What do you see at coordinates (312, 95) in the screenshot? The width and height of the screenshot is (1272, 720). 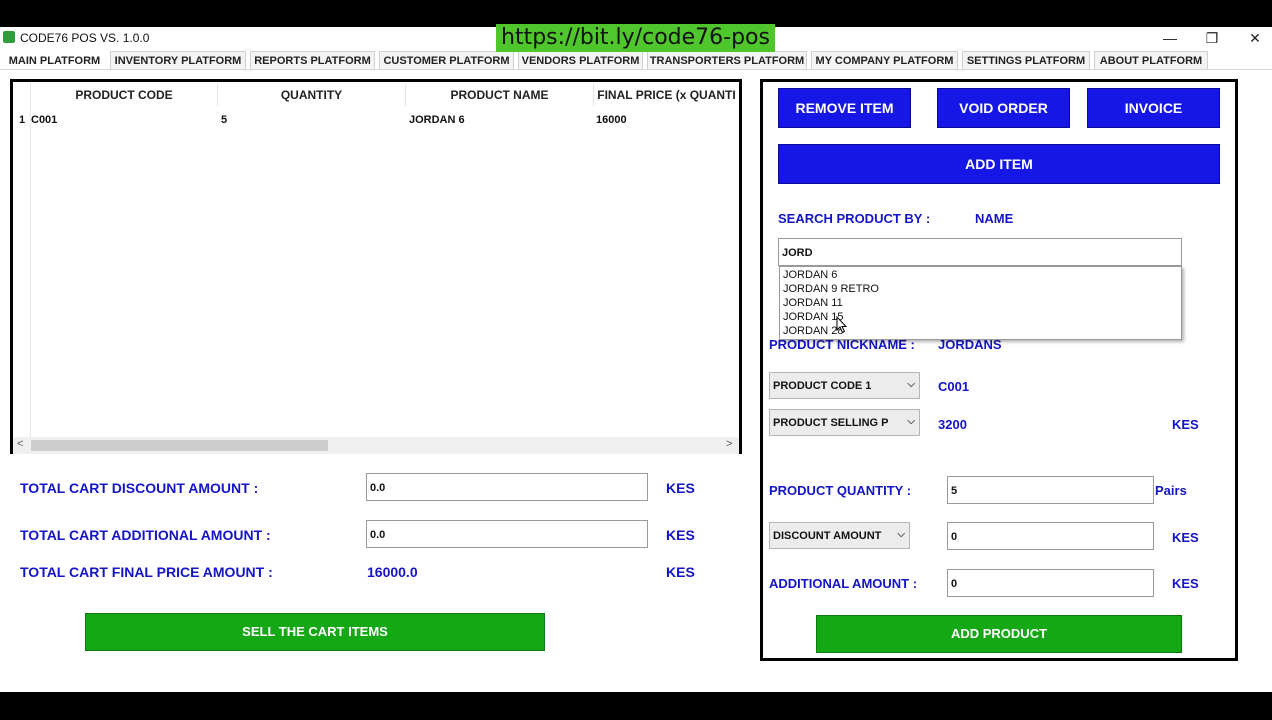 I see `column-header-quantity: QUANTITY` at bounding box center [312, 95].